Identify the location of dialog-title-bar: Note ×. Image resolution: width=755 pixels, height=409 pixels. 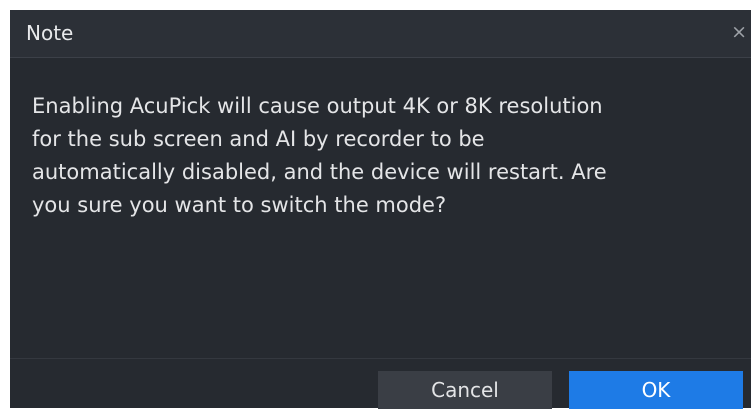
(380, 34).